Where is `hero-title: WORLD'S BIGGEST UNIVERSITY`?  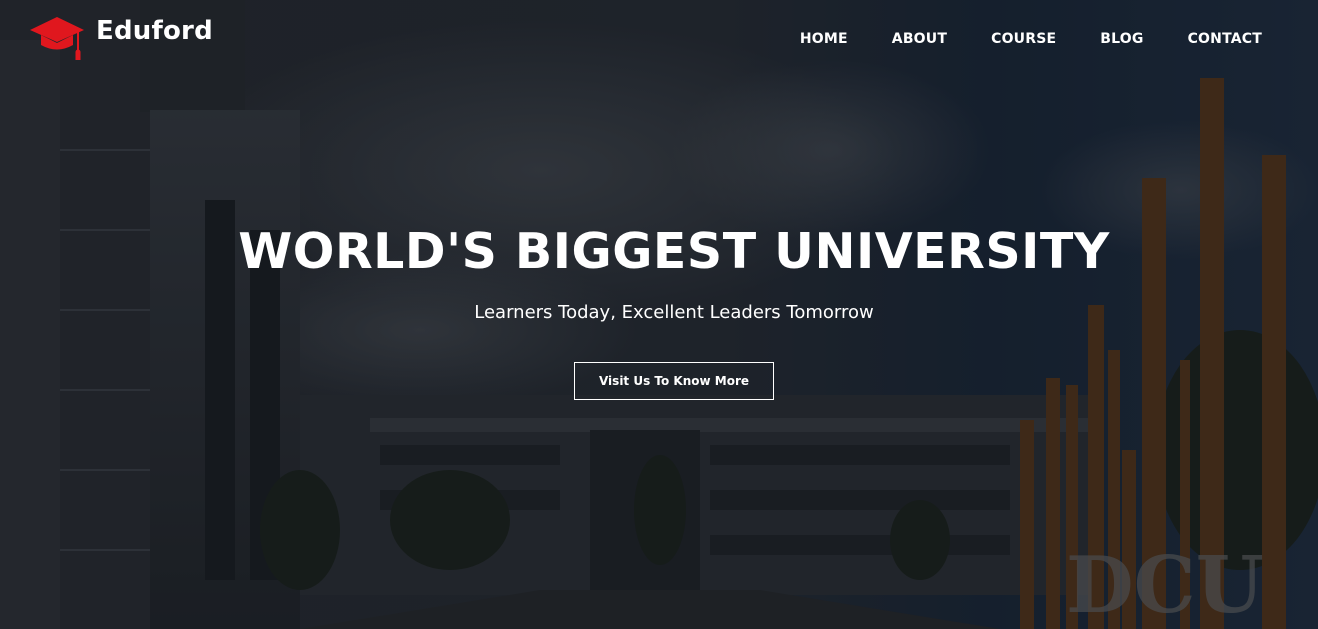
hero-title: WORLD'S BIGGEST UNIVERSITY is located at coordinates (674, 251).